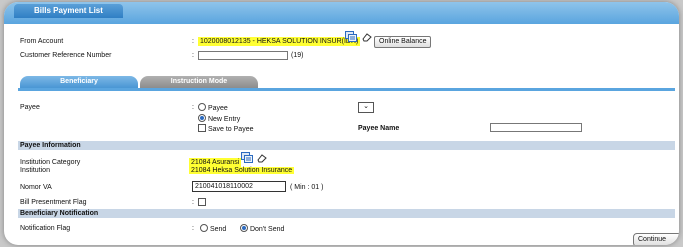 Image resolution: width=683 pixels, height=247 pixels. I want to click on window-title: Bills Payment List, so click(68, 11).